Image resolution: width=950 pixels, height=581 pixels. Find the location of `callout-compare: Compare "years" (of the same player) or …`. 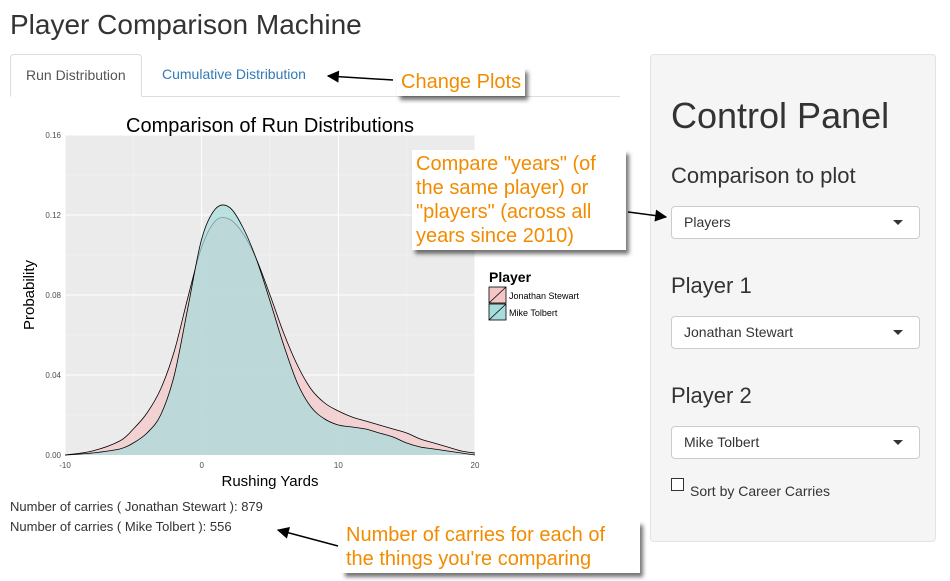

callout-compare: Compare "years" (of the same player) or … is located at coordinates (519, 200).